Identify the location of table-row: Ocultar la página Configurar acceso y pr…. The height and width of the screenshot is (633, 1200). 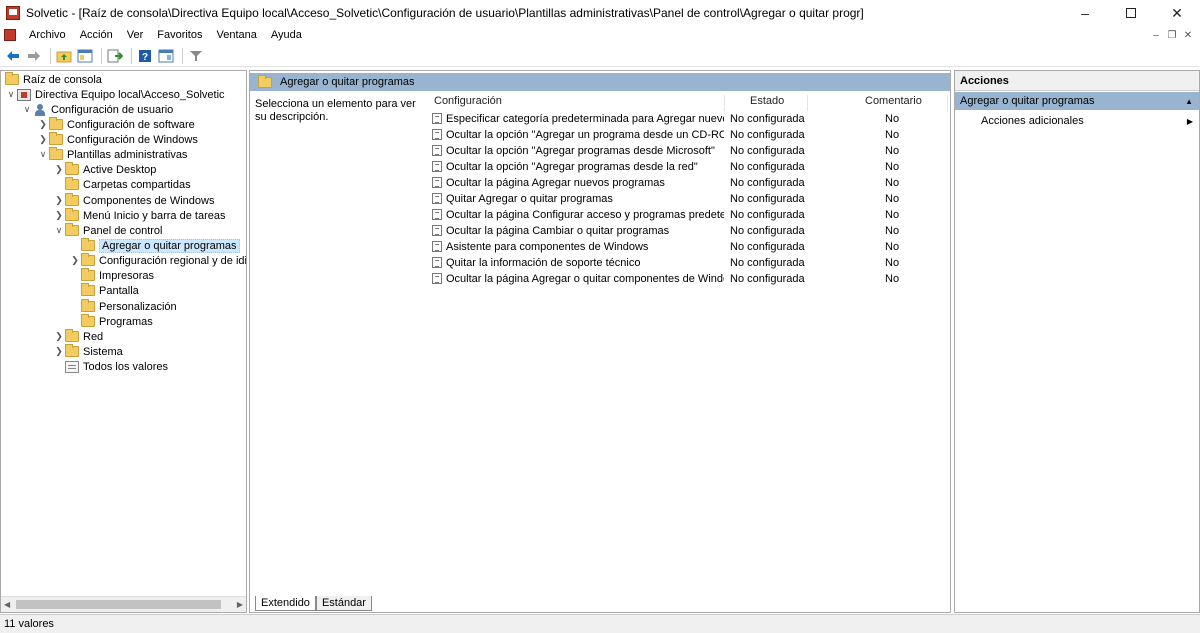
(691, 217).